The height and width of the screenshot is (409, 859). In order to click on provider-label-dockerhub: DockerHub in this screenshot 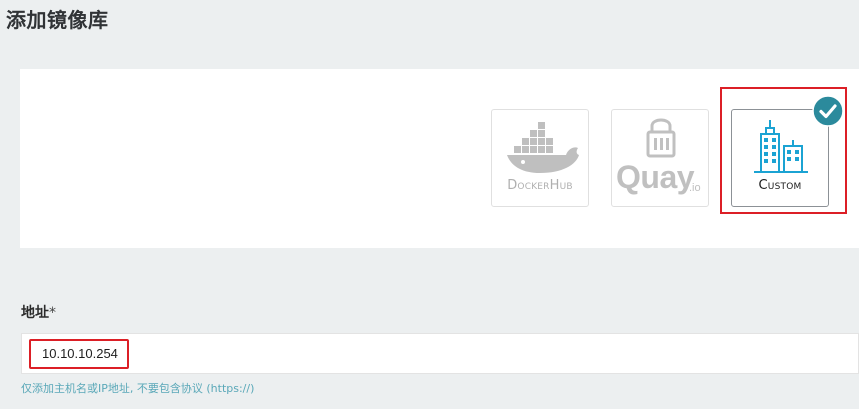, I will do `click(540, 185)`.